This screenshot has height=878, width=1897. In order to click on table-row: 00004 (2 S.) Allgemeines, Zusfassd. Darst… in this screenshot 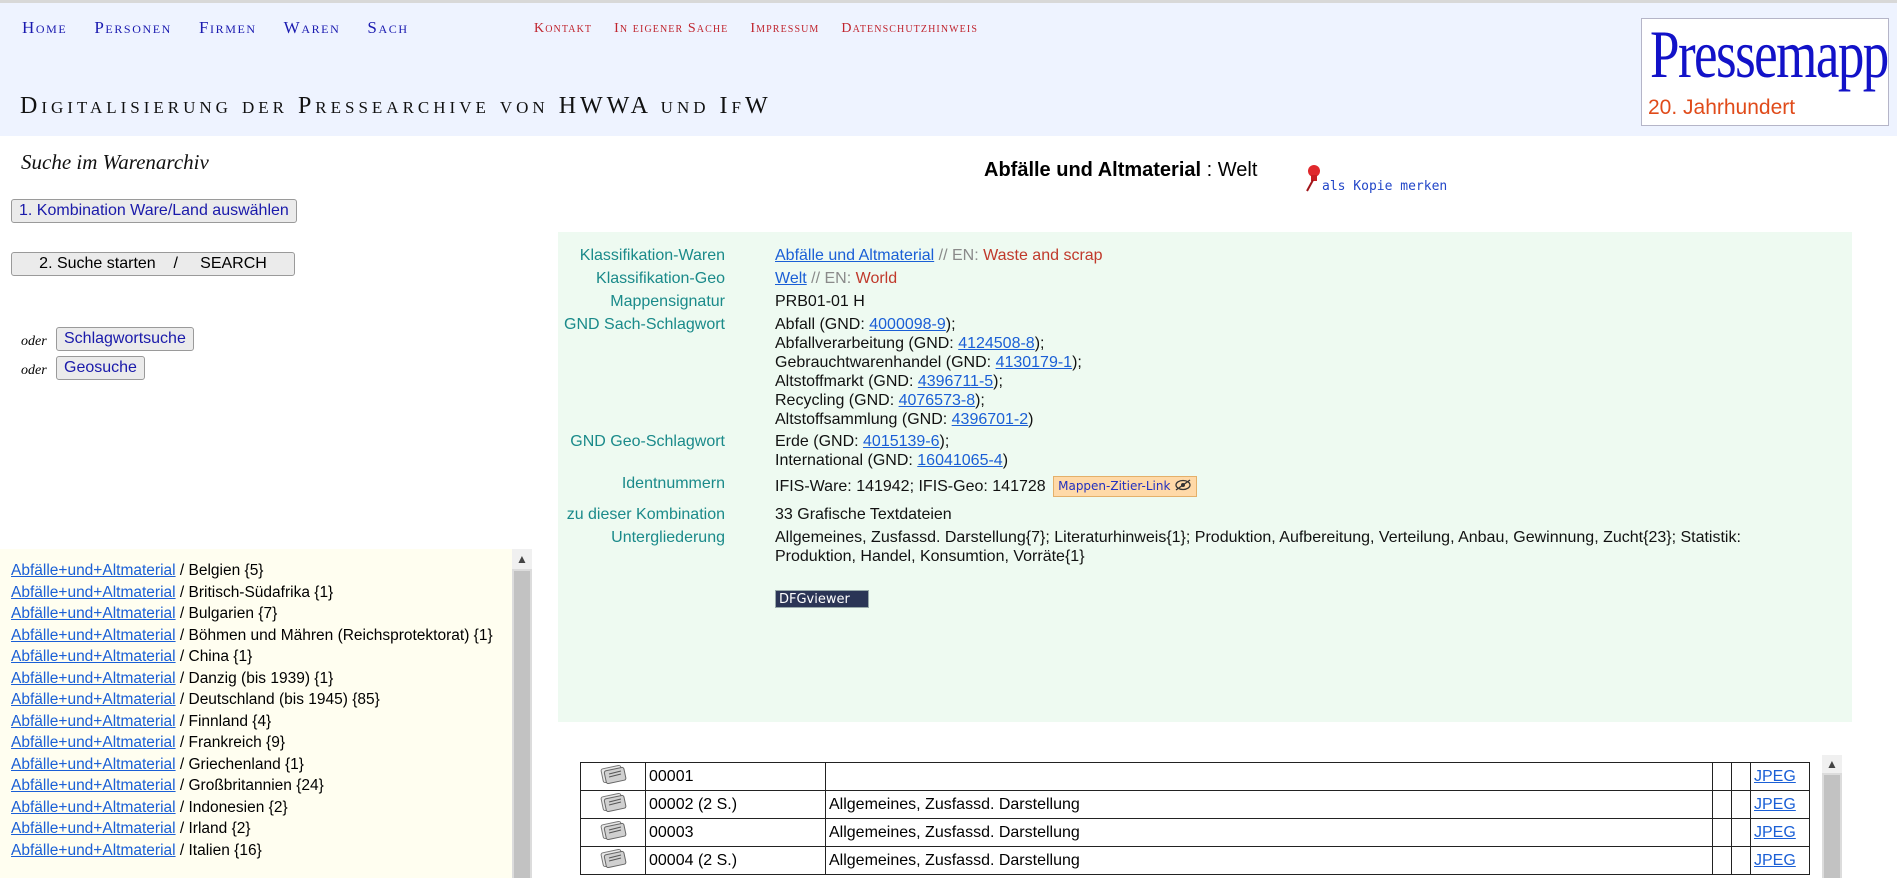, I will do `click(1195, 860)`.